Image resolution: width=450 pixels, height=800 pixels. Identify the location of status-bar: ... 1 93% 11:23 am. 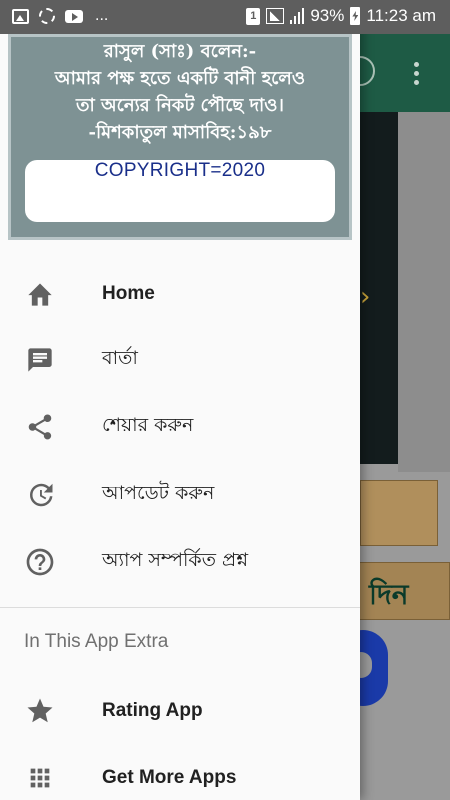
(225, 17).